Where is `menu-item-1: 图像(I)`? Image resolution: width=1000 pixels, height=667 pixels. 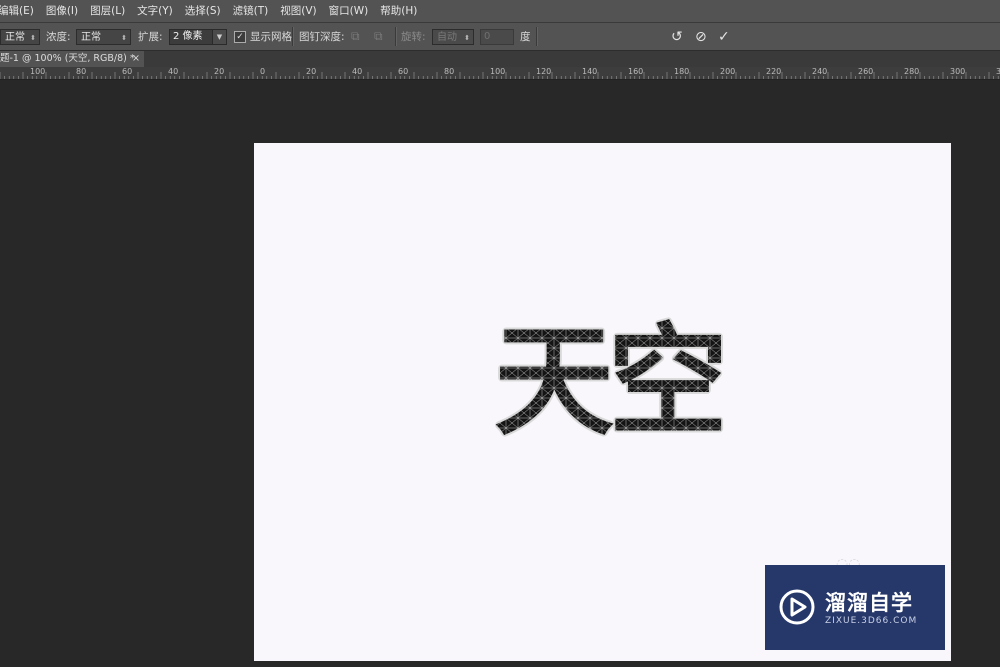 menu-item-1: 图像(I) is located at coordinates (62, 11).